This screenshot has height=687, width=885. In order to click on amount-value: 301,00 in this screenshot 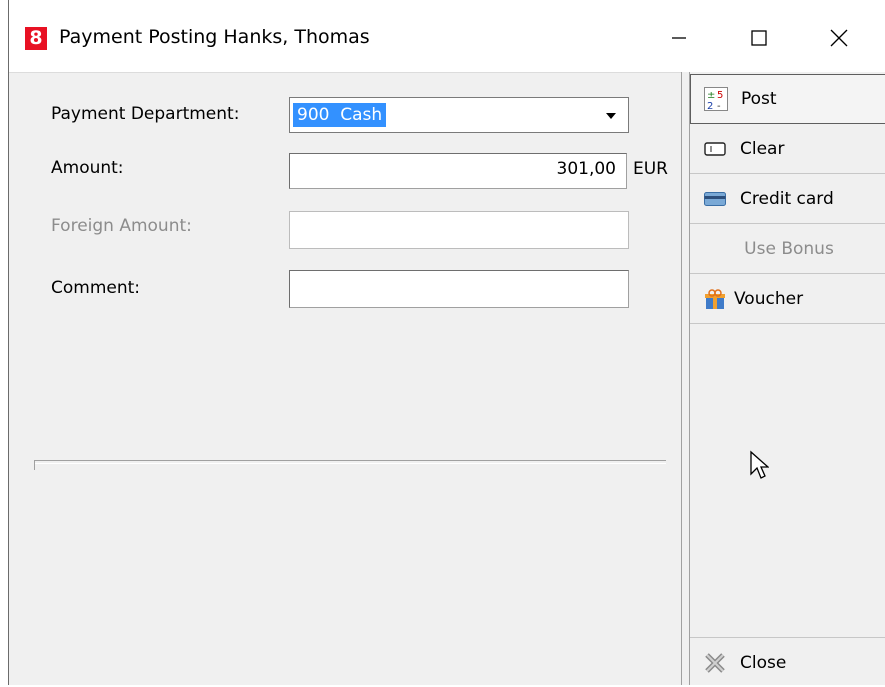, I will do `click(586, 169)`.